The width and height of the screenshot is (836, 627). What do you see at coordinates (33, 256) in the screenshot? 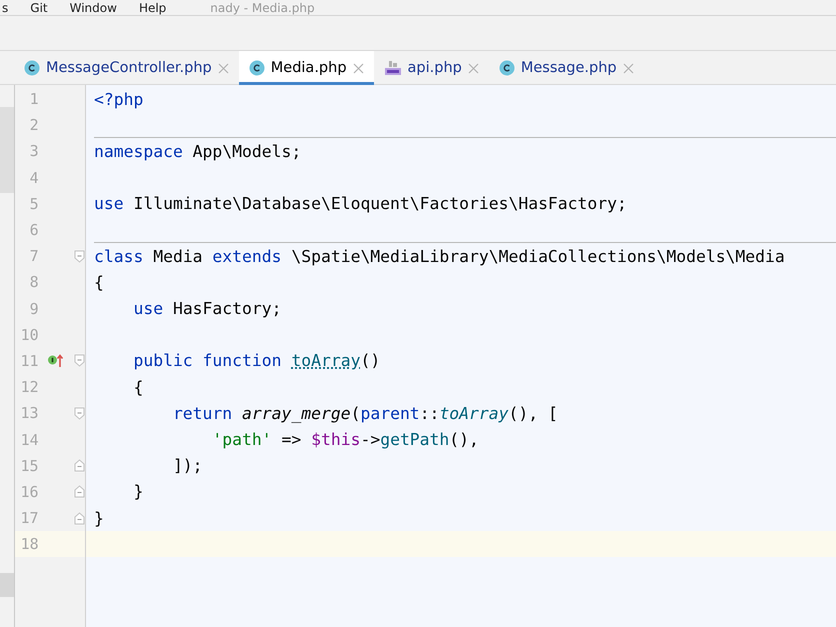
I see `line-number: 7` at bounding box center [33, 256].